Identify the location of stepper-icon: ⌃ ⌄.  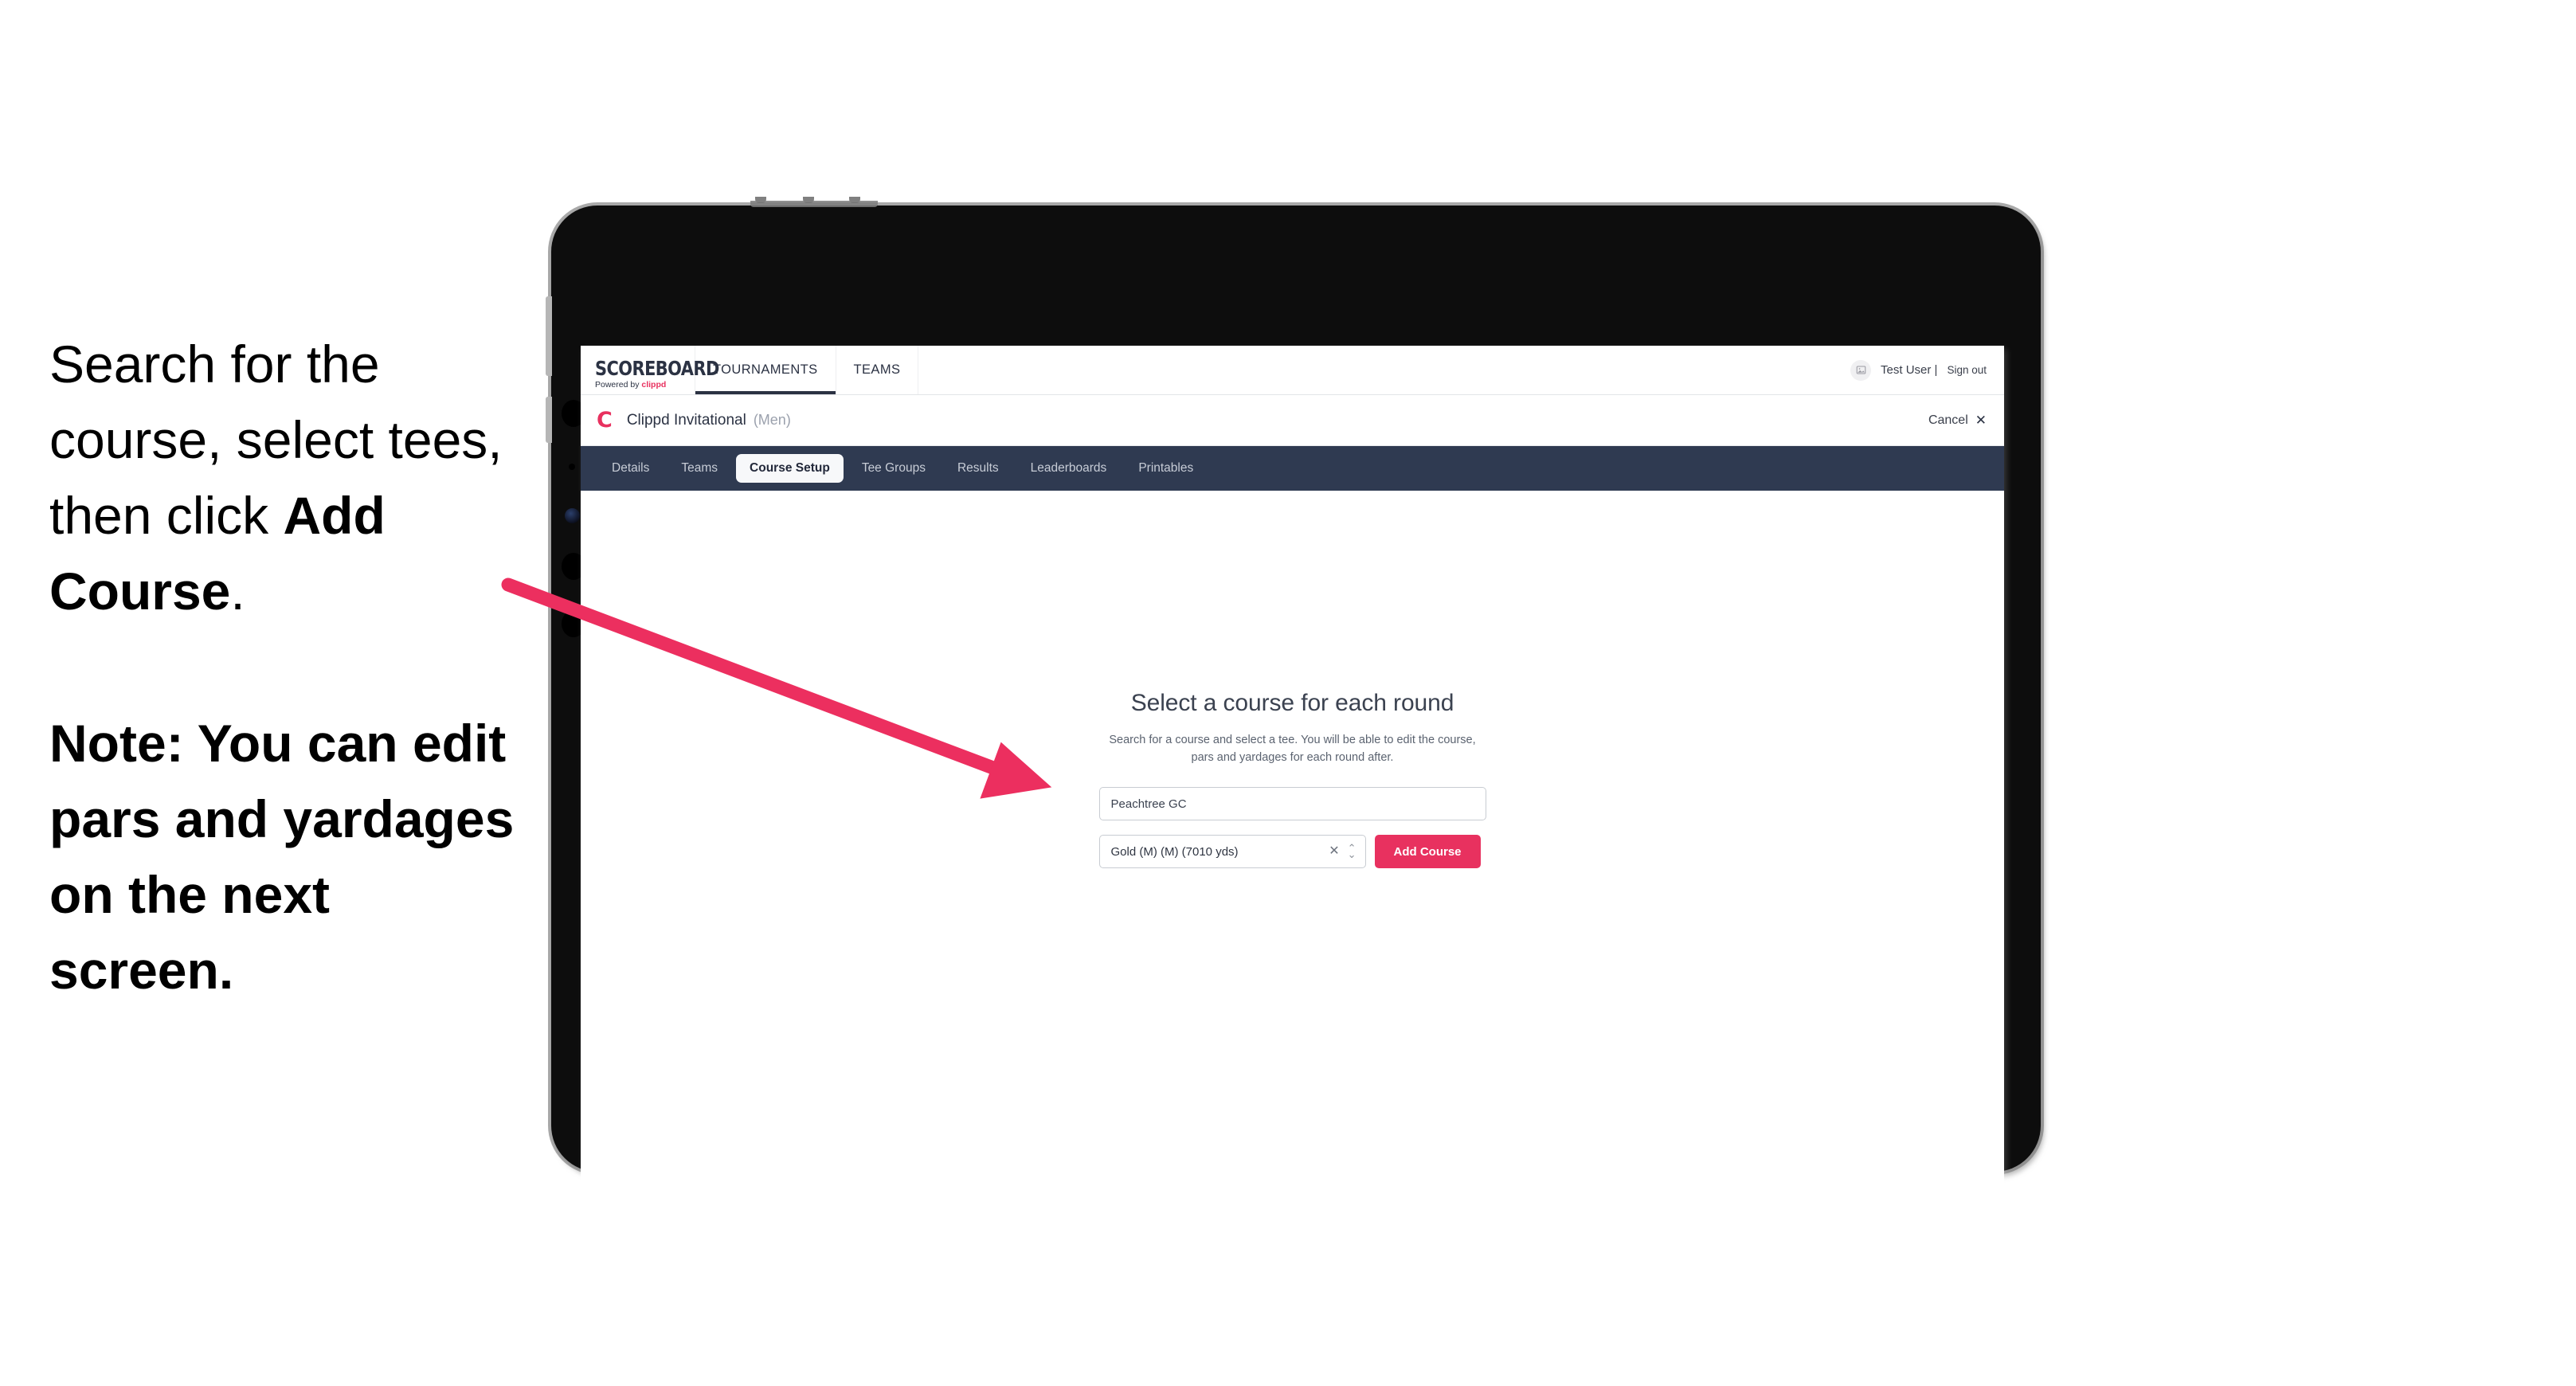
(1352, 852).